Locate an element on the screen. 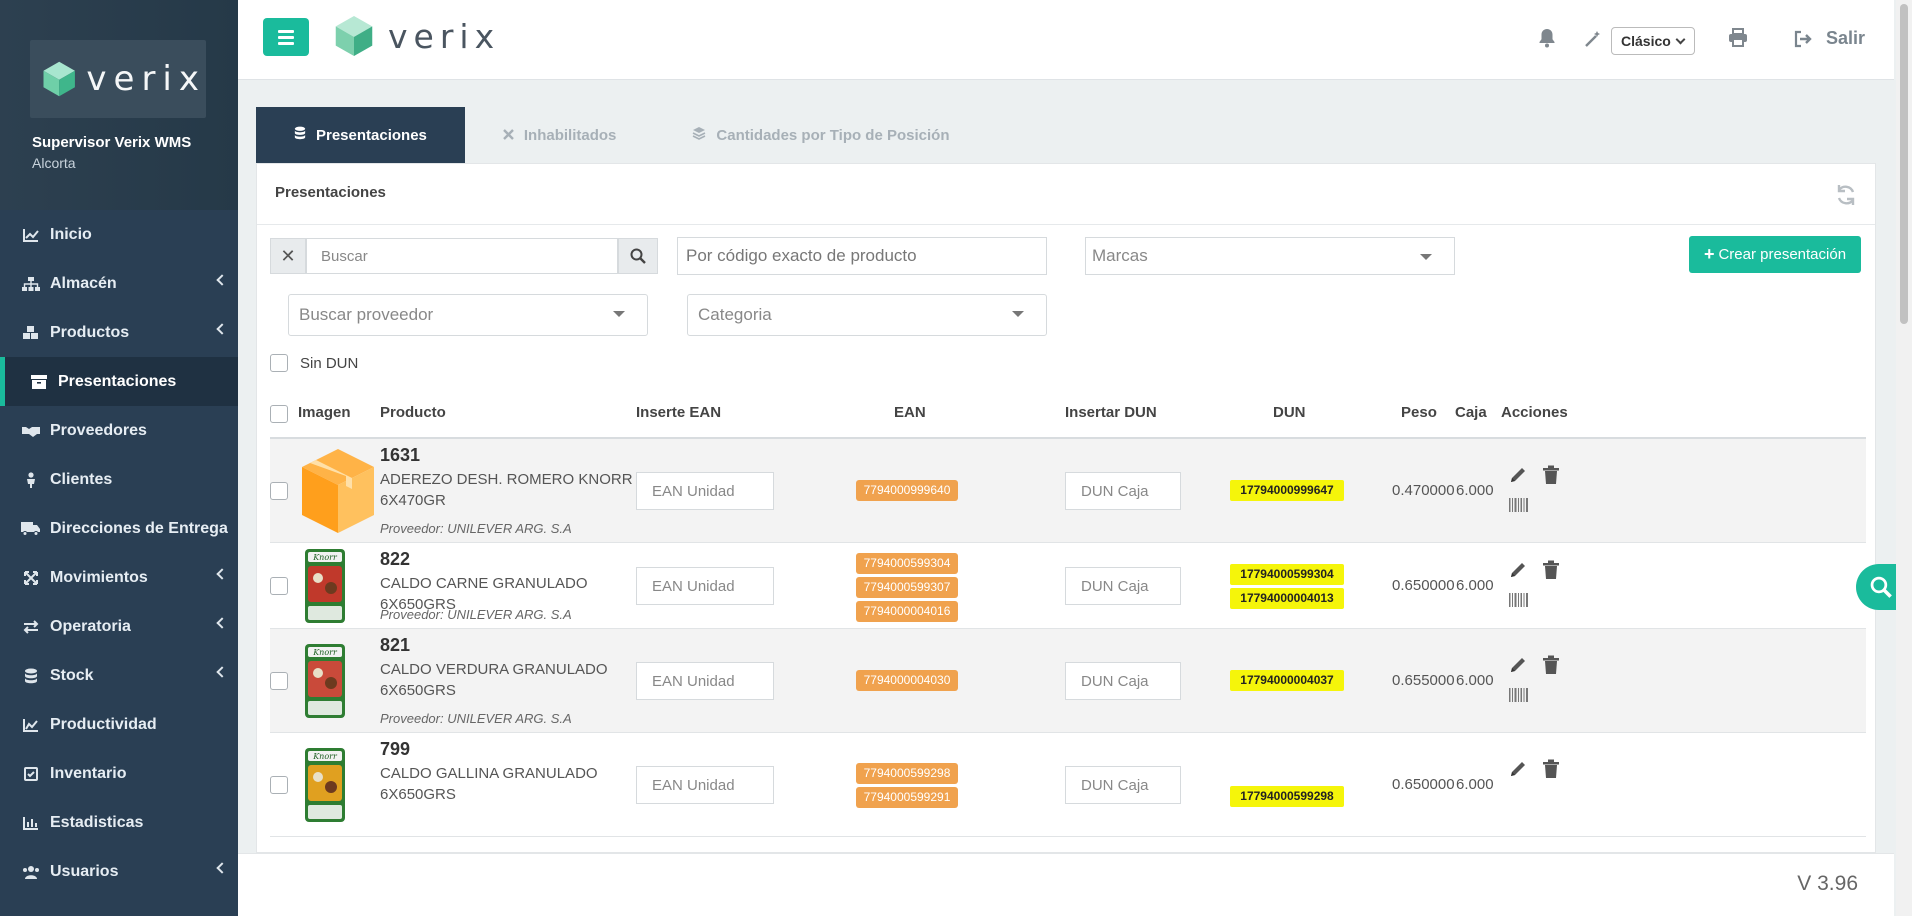 The height and width of the screenshot is (916, 1912). caret-down-icon is located at coordinates (619, 314).